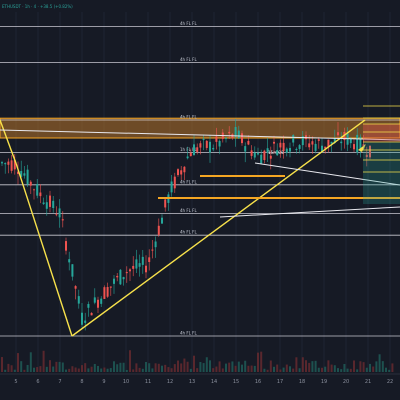  Describe the element at coordinates (126, 382) in the screenshot. I see `x-tick-label: 10` at that location.